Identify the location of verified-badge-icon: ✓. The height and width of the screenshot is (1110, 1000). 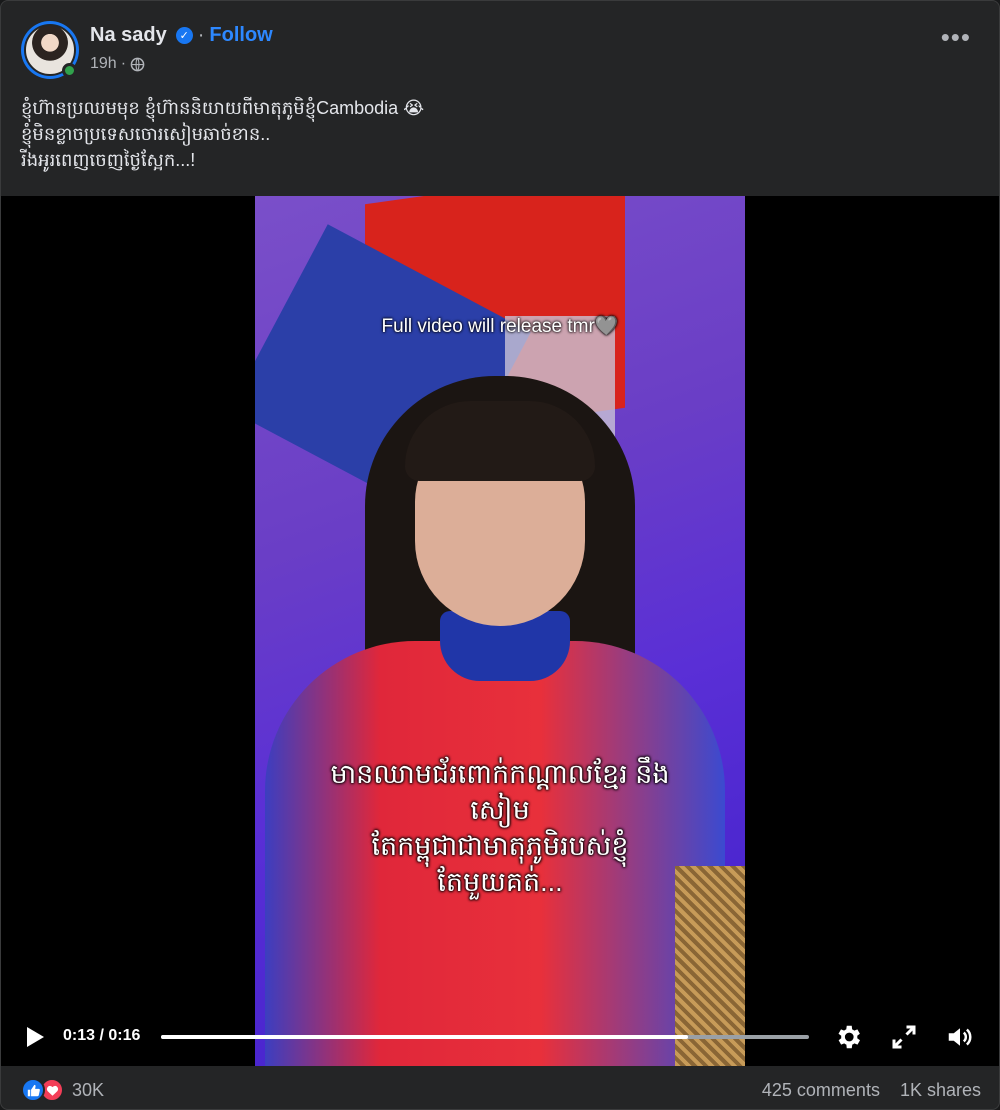
(184, 35).